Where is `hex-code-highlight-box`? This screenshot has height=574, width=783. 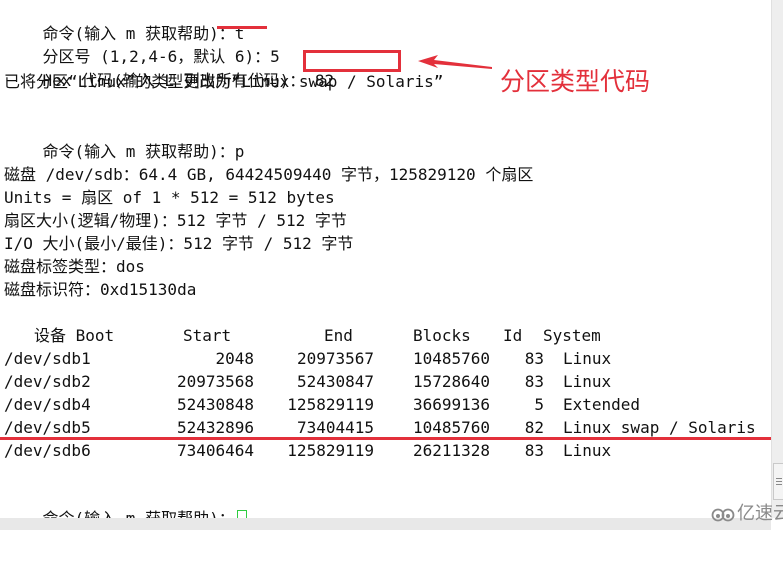
hex-code-highlight-box is located at coordinates (352, 61).